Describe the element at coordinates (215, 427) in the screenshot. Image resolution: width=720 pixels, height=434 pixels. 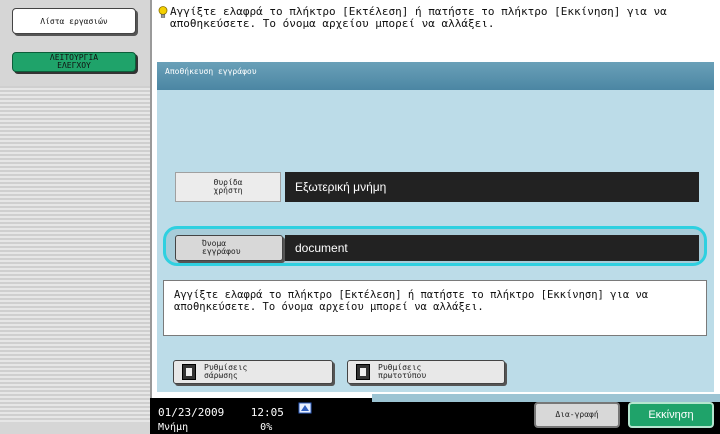
I see `memory-status: Μνήμη 0%` at that location.